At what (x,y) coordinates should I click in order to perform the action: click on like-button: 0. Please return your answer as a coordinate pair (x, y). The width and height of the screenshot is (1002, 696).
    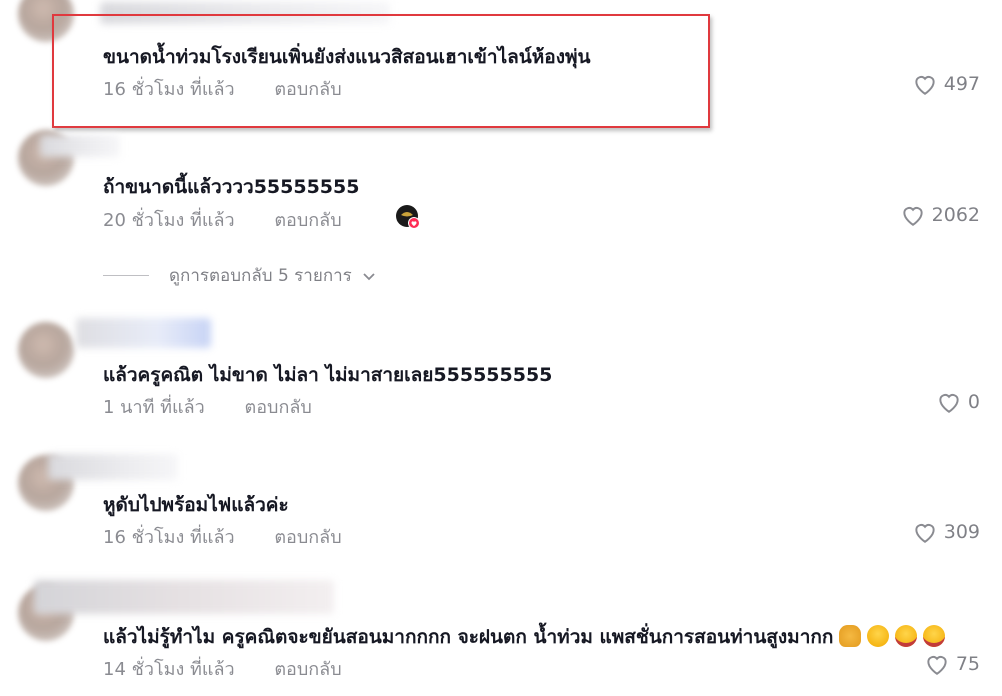
    Looking at the image, I should click on (958, 402).